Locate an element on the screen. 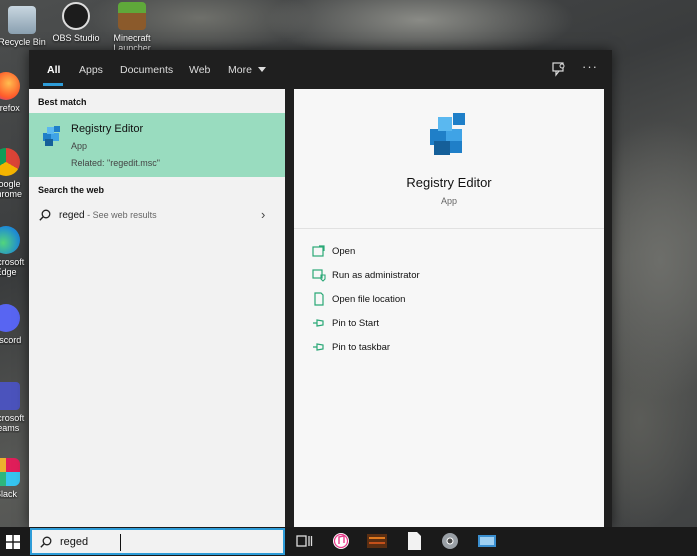  search-web-heading: Search the web is located at coordinates (71, 190).